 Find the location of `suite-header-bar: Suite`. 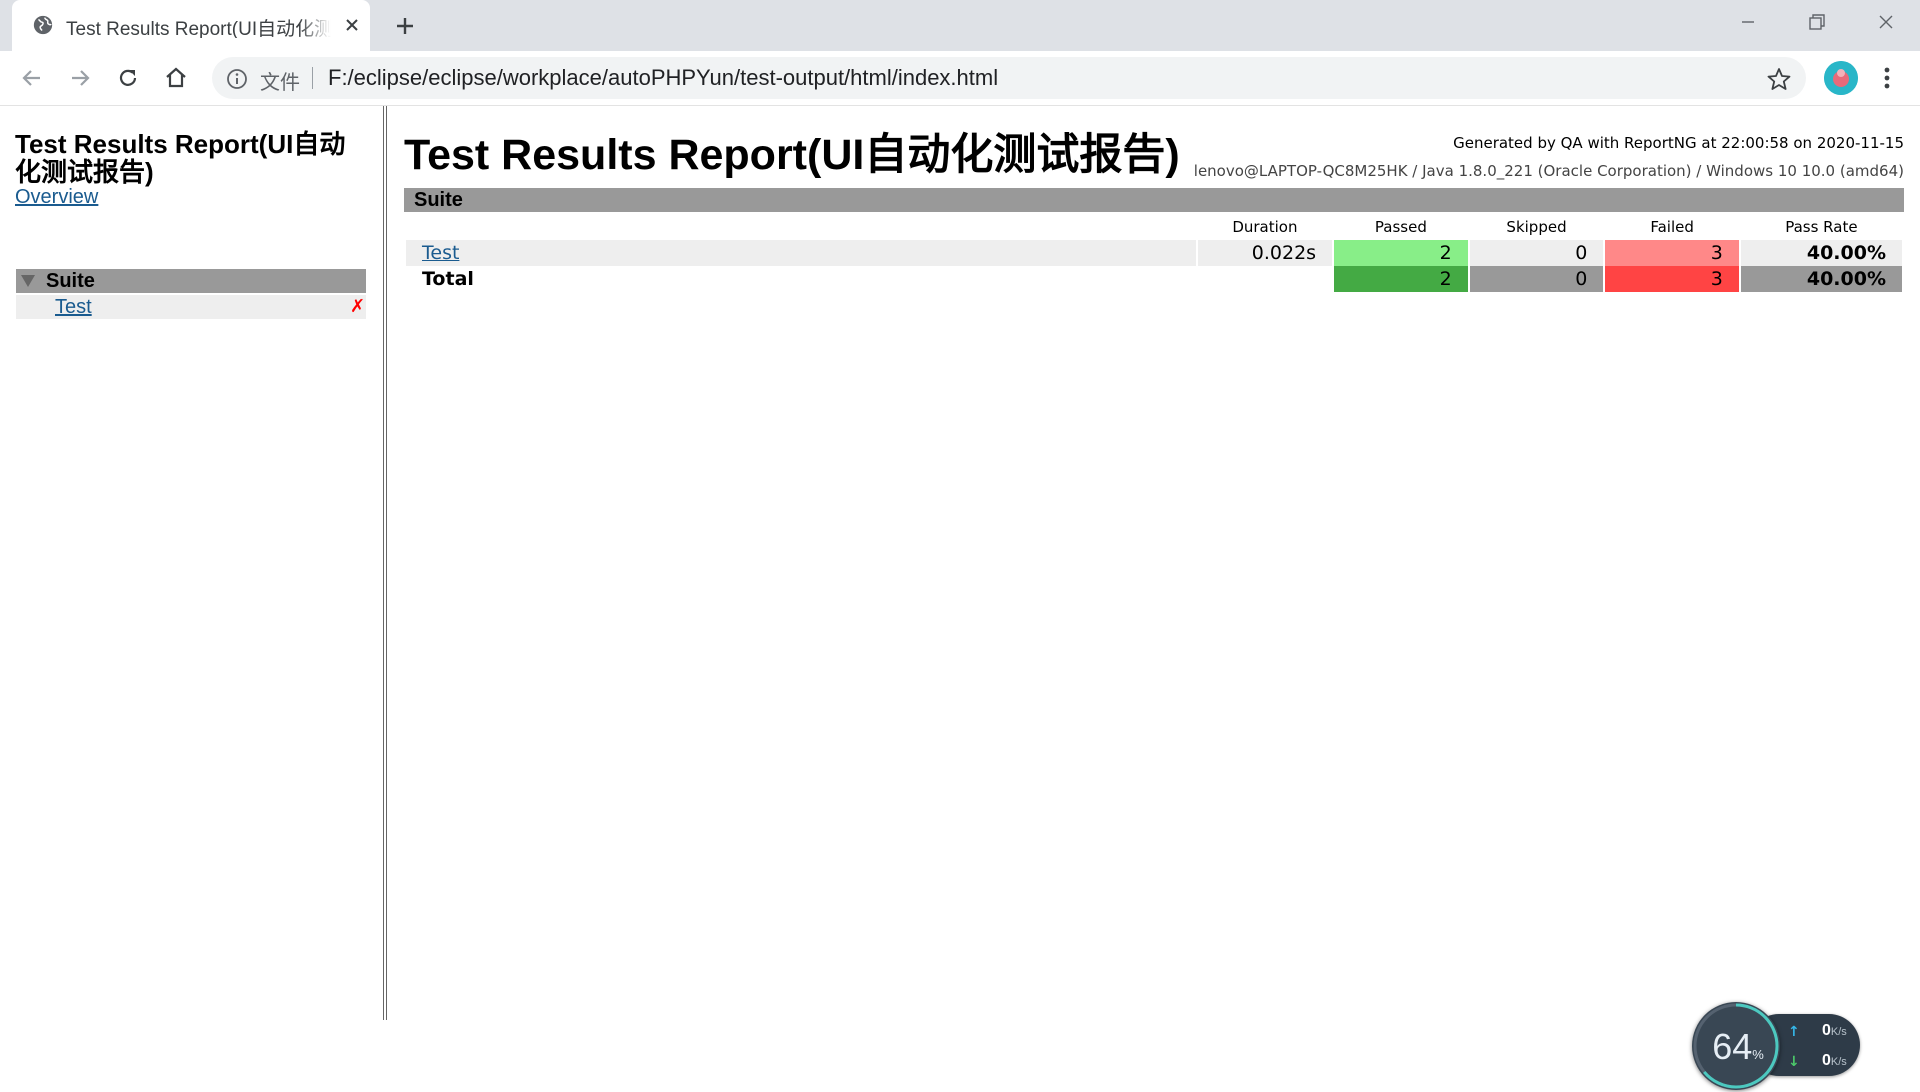

suite-header-bar: Suite is located at coordinates (1154, 200).